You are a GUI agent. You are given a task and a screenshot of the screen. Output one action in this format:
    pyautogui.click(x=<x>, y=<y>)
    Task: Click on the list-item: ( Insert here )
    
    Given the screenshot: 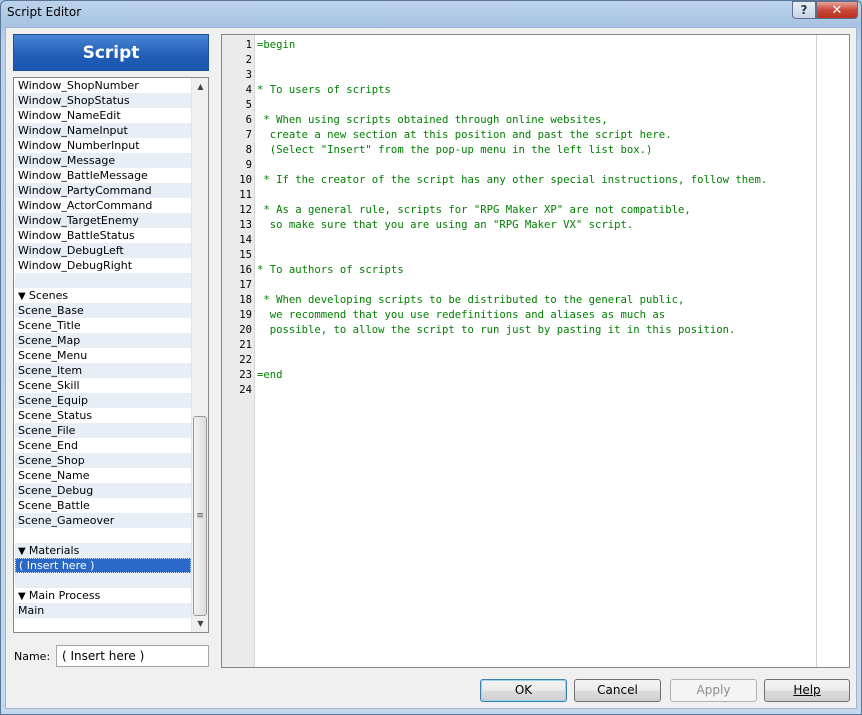 What is the action you would take?
    pyautogui.click(x=103, y=565)
    